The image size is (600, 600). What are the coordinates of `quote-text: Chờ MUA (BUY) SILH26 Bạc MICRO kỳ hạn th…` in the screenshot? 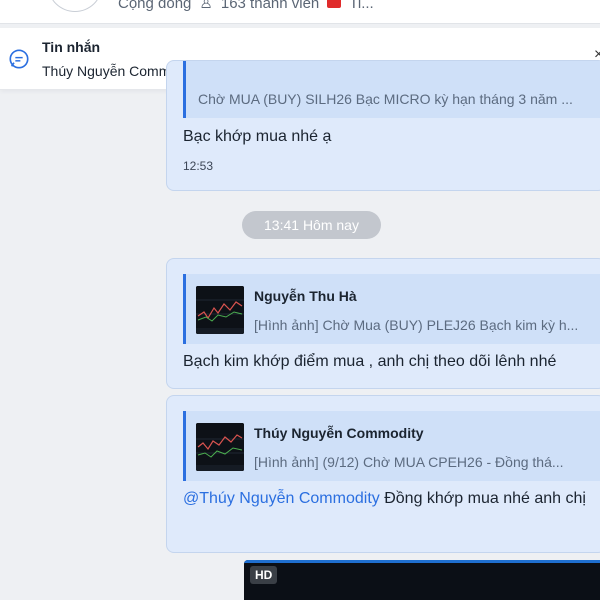 It's located at (385, 99).